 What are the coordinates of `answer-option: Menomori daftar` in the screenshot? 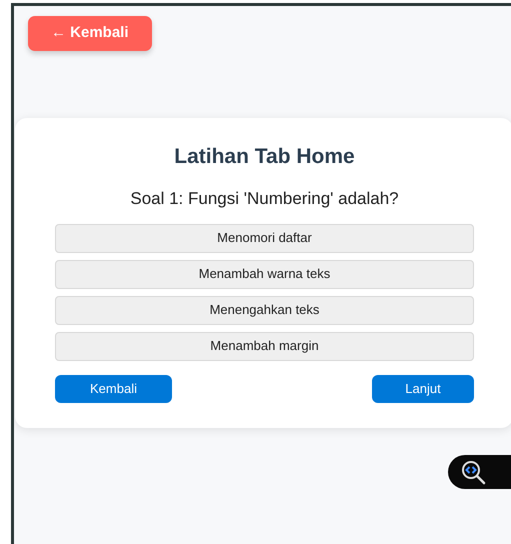 It's located at (264, 238).